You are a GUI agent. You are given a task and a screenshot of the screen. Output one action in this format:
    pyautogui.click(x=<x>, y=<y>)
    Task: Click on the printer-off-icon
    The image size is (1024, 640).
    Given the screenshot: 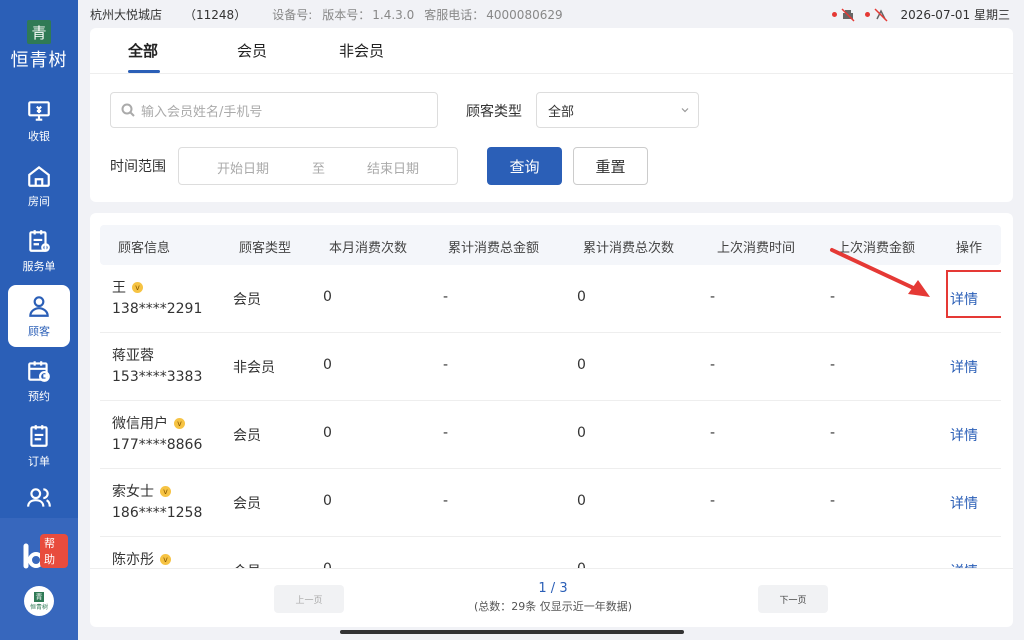 What is the action you would take?
    pyautogui.click(x=848, y=14)
    